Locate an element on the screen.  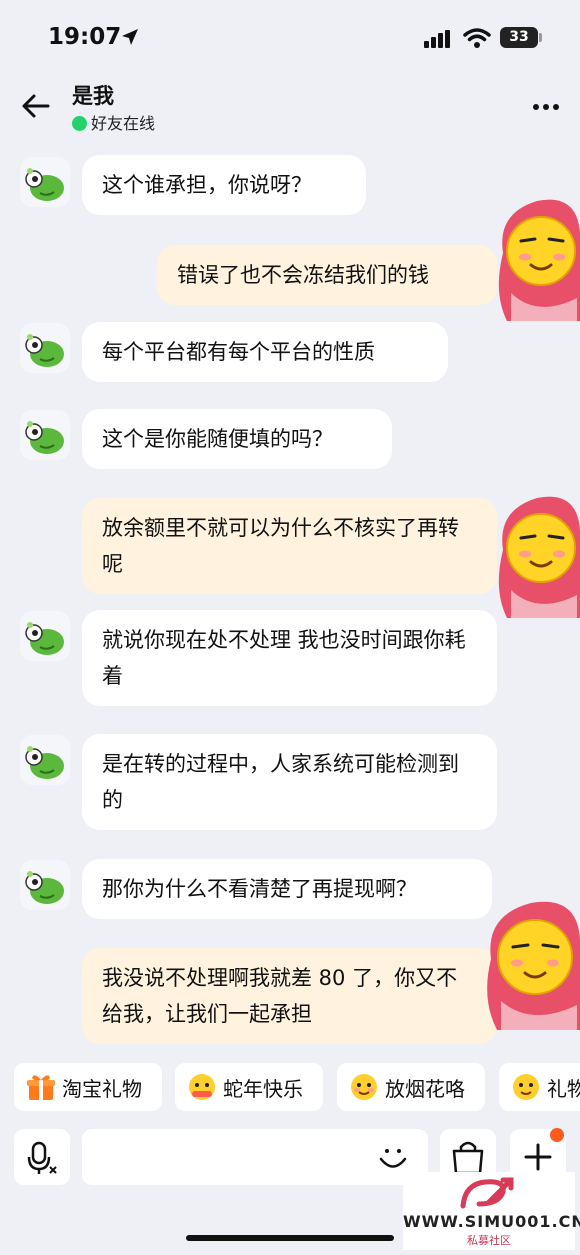
notification-dot is located at coordinates (557, 1135).